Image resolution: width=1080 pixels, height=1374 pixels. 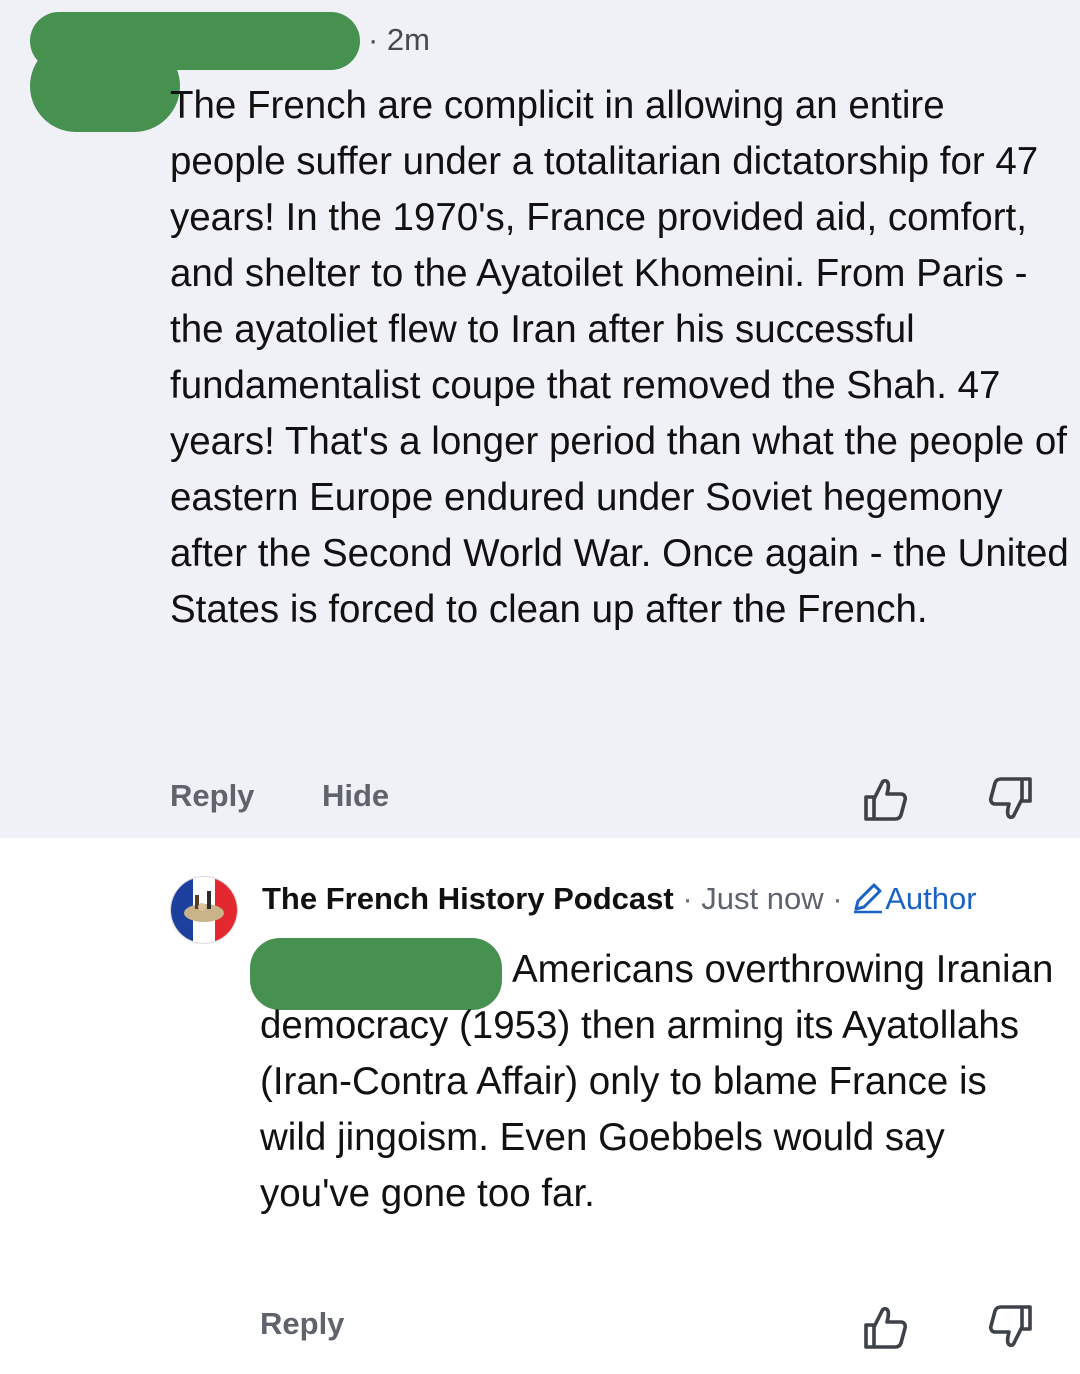 What do you see at coordinates (105, 86) in the screenshot?
I see `redacted-avatar` at bounding box center [105, 86].